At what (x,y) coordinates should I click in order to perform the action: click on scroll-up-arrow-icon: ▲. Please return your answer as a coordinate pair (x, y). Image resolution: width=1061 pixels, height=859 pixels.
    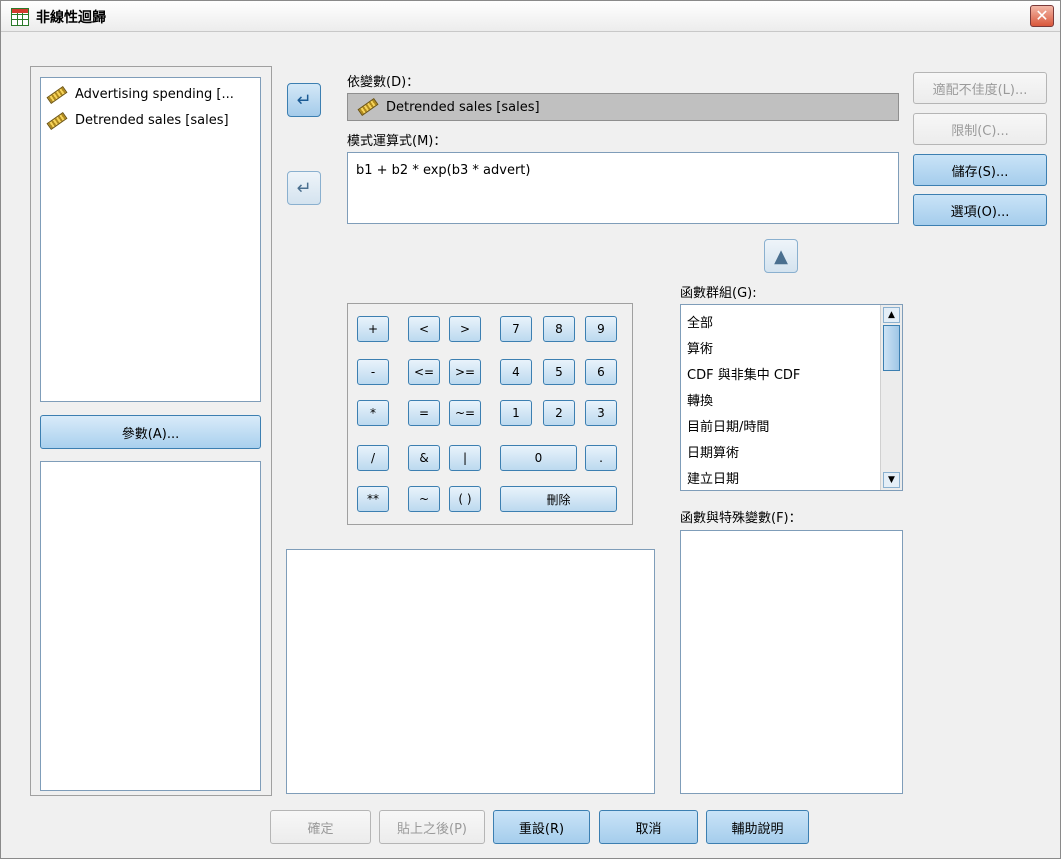
    Looking at the image, I should click on (891, 315).